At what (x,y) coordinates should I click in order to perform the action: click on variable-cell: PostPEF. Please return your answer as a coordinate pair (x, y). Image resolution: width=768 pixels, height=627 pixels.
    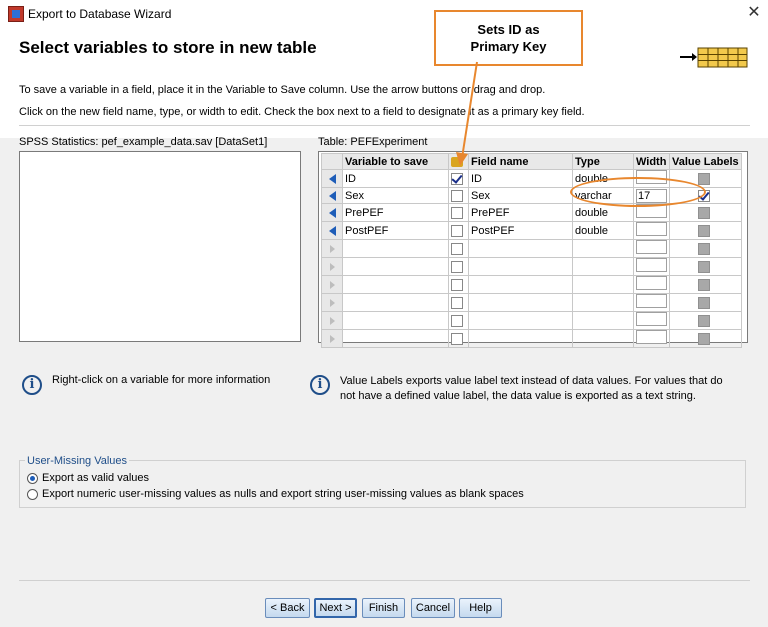
    Looking at the image, I should click on (395, 230).